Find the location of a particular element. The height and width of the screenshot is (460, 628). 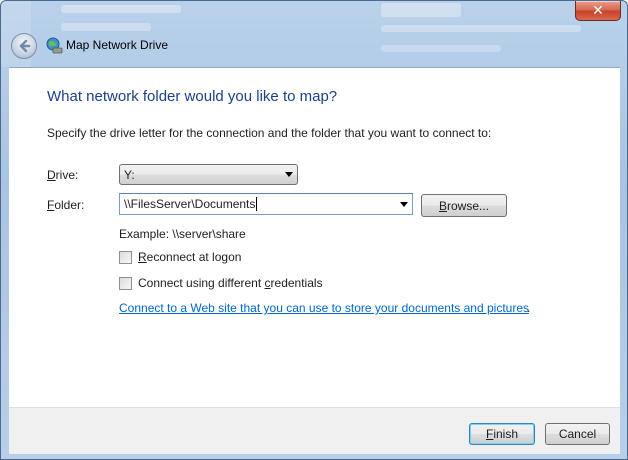

folder-dropdown-arrow-icon is located at coordinates (404, 204).